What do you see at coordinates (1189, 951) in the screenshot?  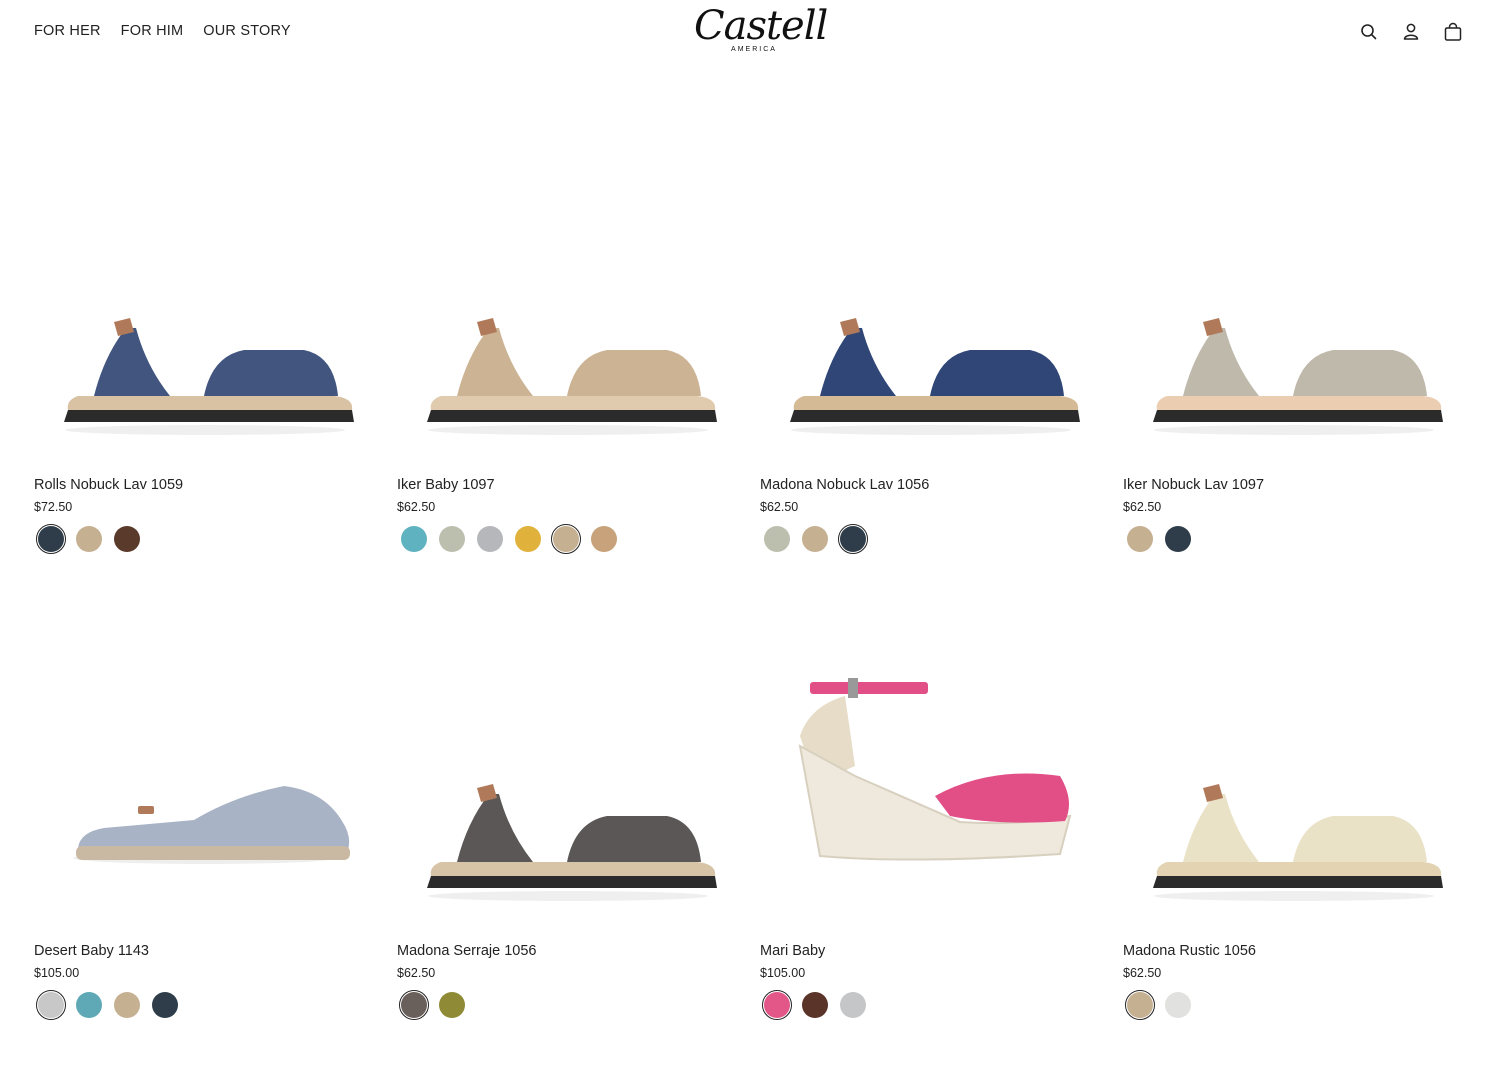 I see `product-title: Madona Rustic 1056` at bounding box center [1189, 951].